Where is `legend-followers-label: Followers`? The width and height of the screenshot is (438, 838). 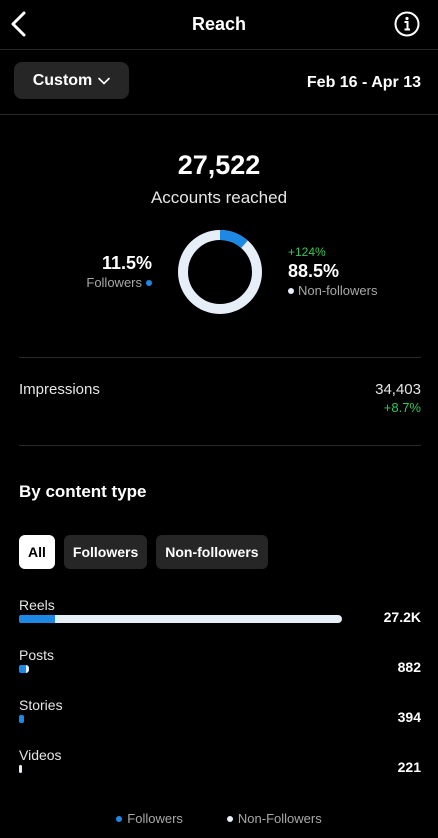 legend-followers-label: Followers is located at coordinates (155, 818).